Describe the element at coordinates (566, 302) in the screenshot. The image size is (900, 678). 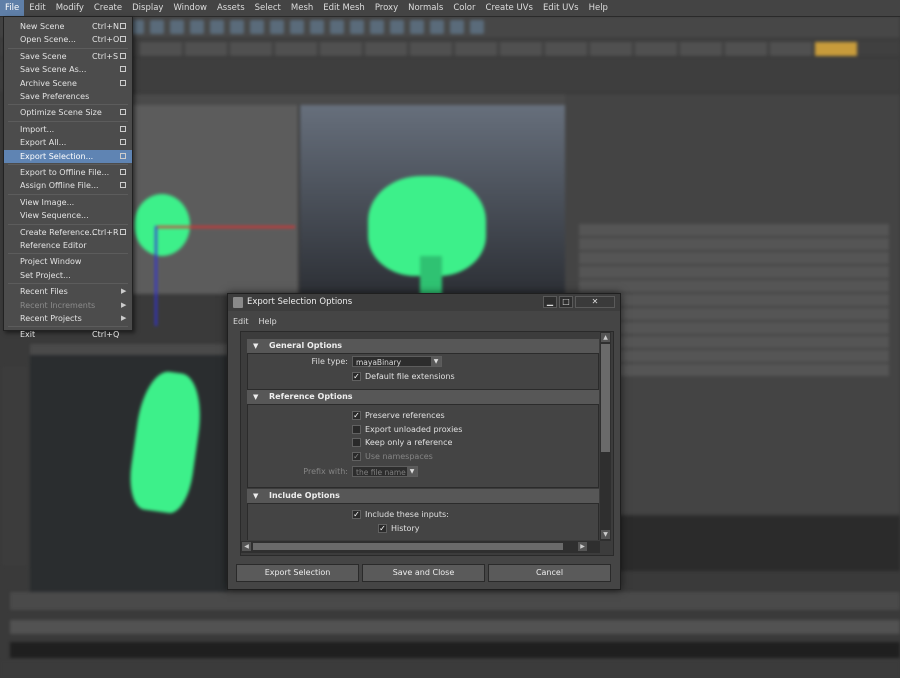
I see `maximize-icon: □` at that location.